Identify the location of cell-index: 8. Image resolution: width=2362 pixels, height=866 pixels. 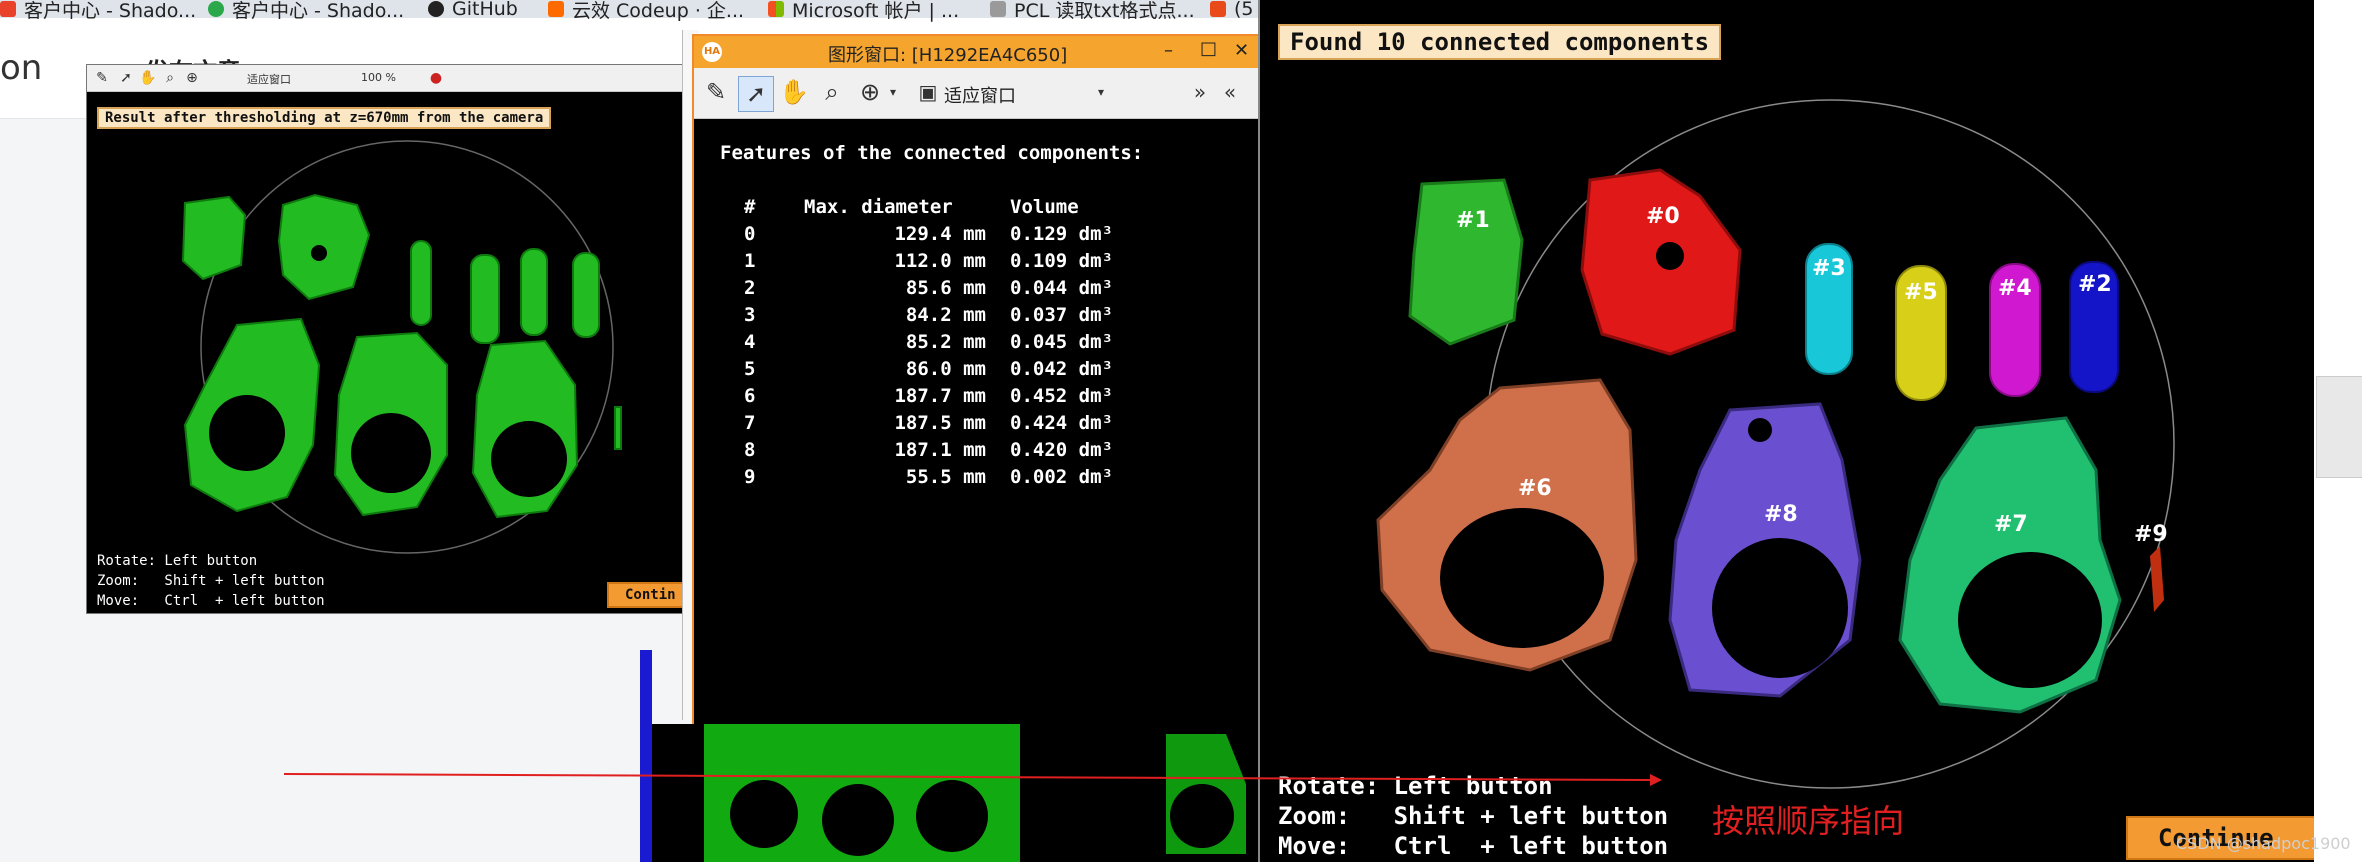
(750, 450).